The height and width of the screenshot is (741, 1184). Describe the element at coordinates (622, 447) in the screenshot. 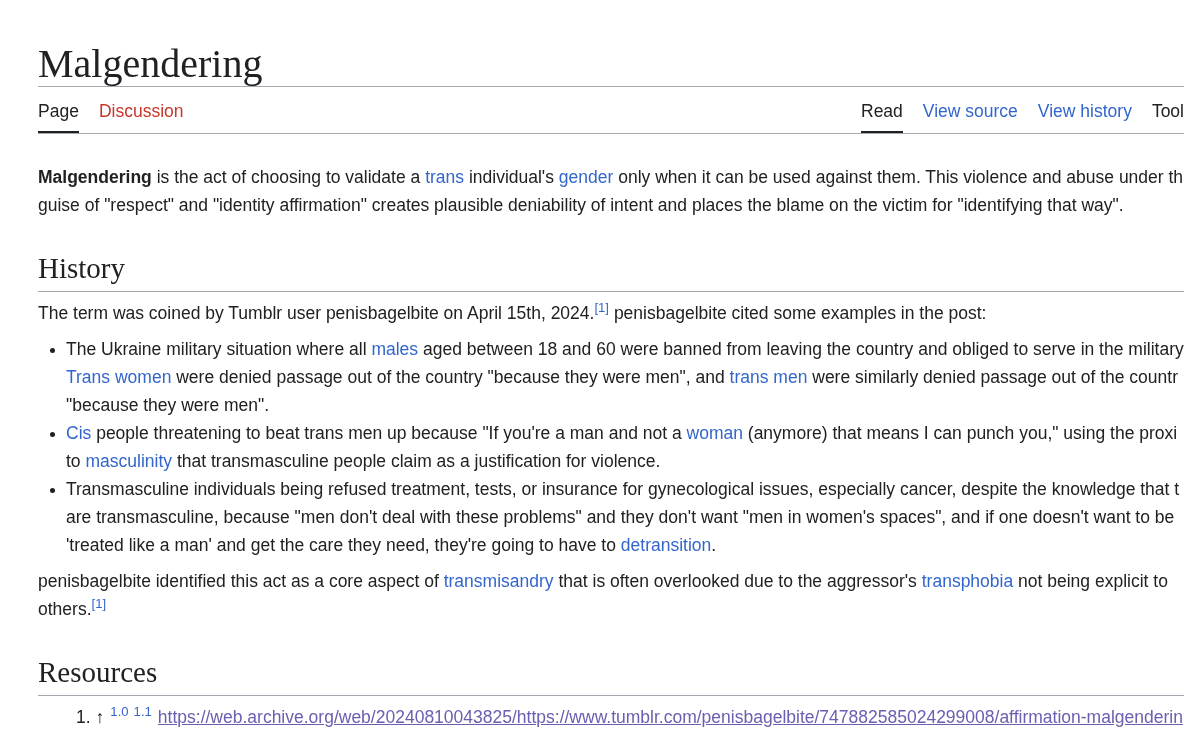

I see `bullet-text: Cis people threatening to beat trans men up because "If you're a man and not a woman (anymore) that means I can punch you," using the proxi to masculinity that transmasculine people claim as a justification for violence.` at that location.